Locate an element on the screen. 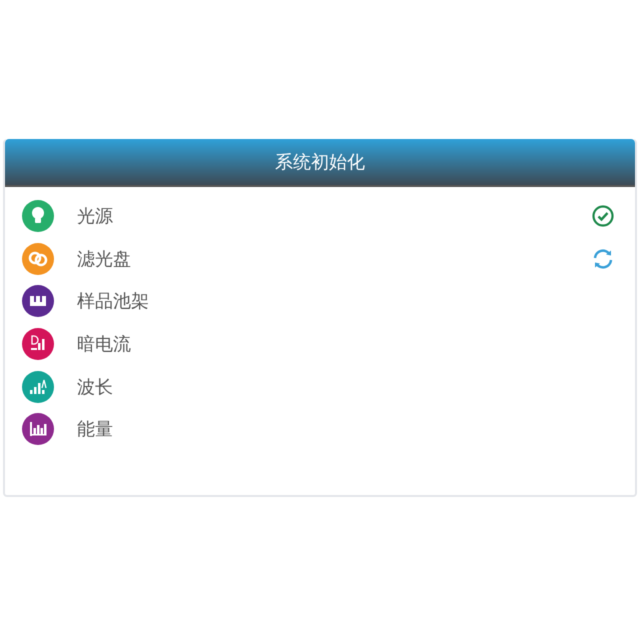 The image size is (640, 640). panel-title: 系统初始化 is located at coordinates (320, 162).